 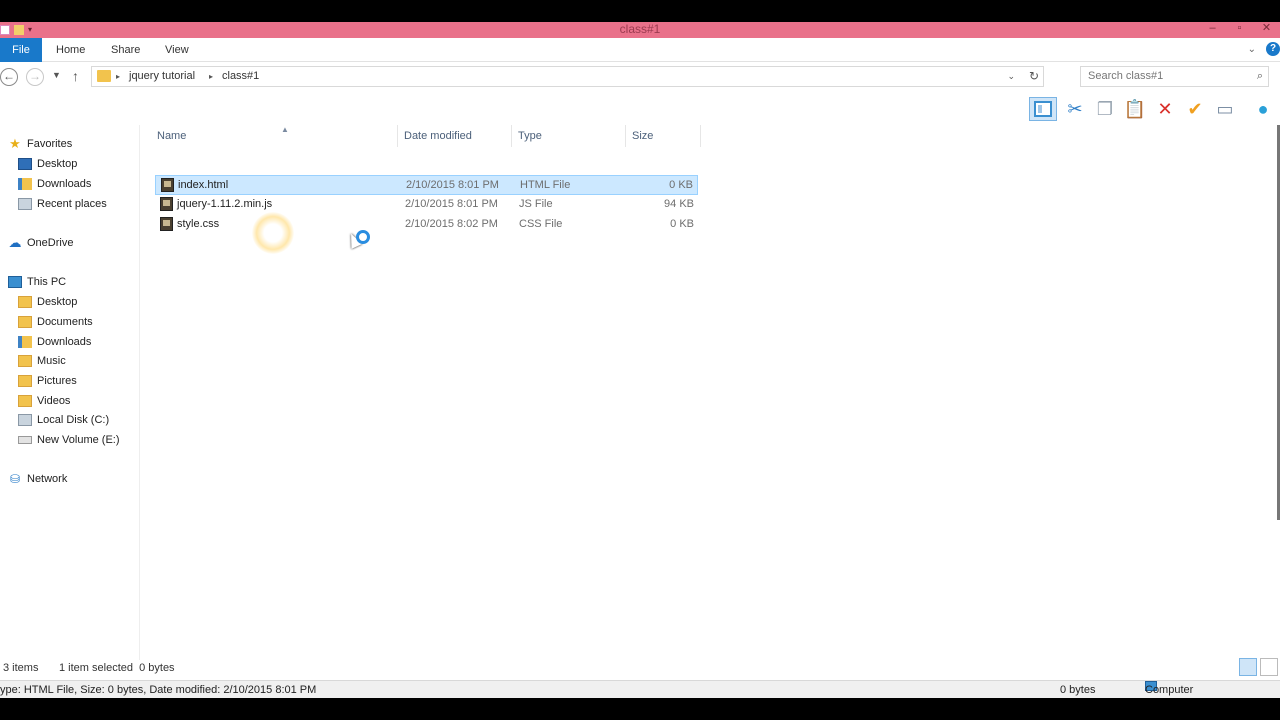 I want to click on network-icon: ⛁, so click(x=15, y=479).